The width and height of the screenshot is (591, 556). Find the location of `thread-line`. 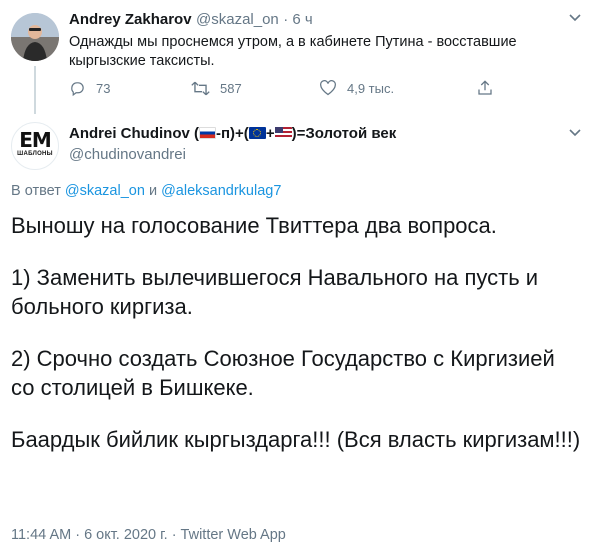

thread-line is located at coordinates (35, 90).